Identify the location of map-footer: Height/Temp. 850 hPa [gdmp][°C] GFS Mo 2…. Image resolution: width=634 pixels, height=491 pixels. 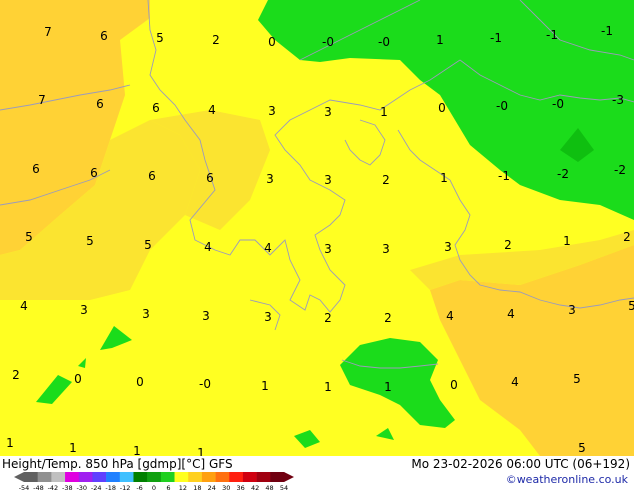
(317, 473).